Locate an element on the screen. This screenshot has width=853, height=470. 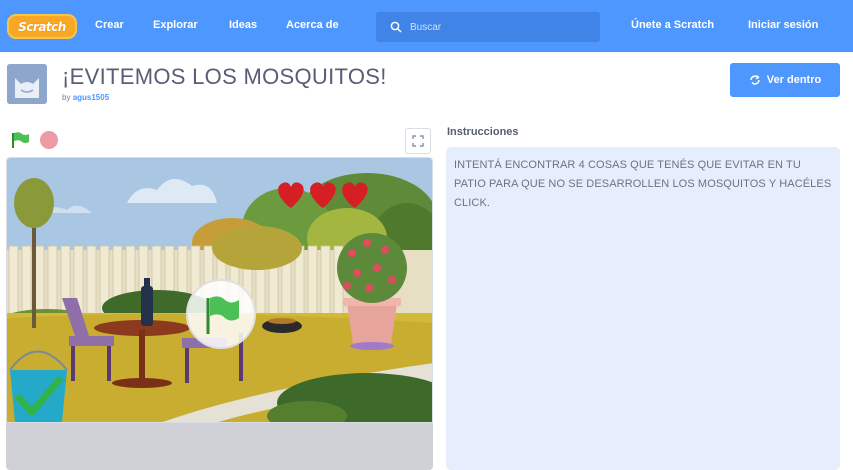
nav-link-explore: Explorar is located at coordinates (175, 25).